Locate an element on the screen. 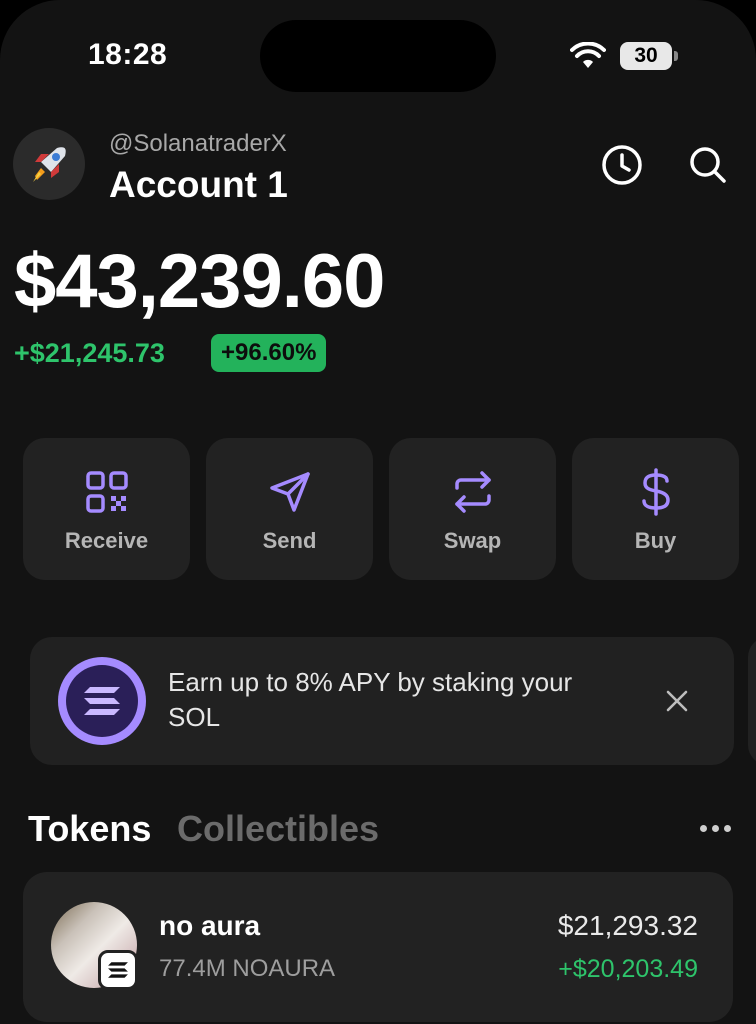 This screenshot has height=1024, width=756. send-label: Send is located at coordinates (289, 540).